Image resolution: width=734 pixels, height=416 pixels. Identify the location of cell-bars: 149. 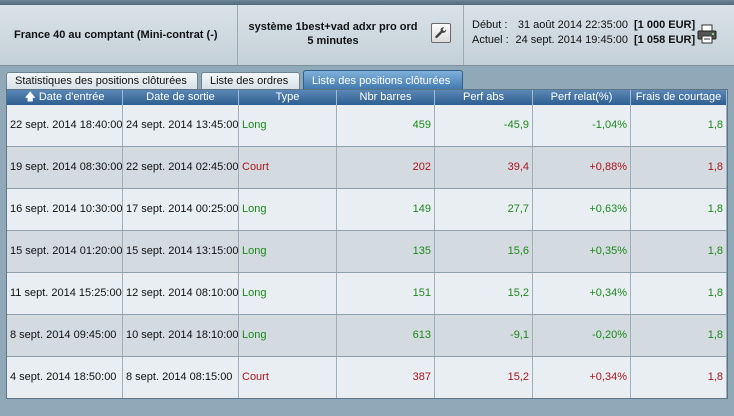
(386, 209).